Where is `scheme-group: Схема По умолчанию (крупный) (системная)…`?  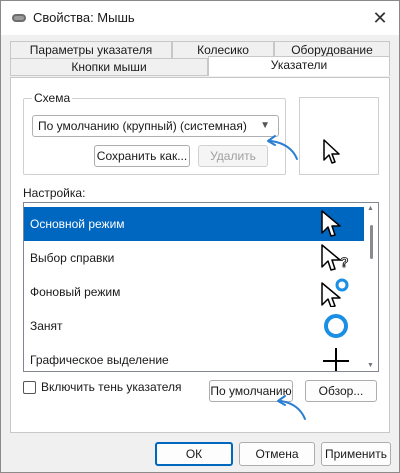
scheme-group: Схема По умолчанию (крупный) (системная)… is located at coordinates (154, 133).